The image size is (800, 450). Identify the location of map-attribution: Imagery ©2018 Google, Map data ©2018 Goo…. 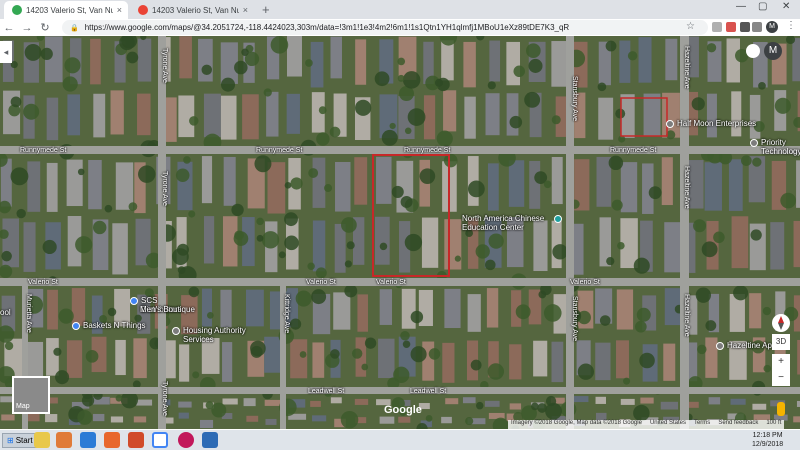
(646, 424).